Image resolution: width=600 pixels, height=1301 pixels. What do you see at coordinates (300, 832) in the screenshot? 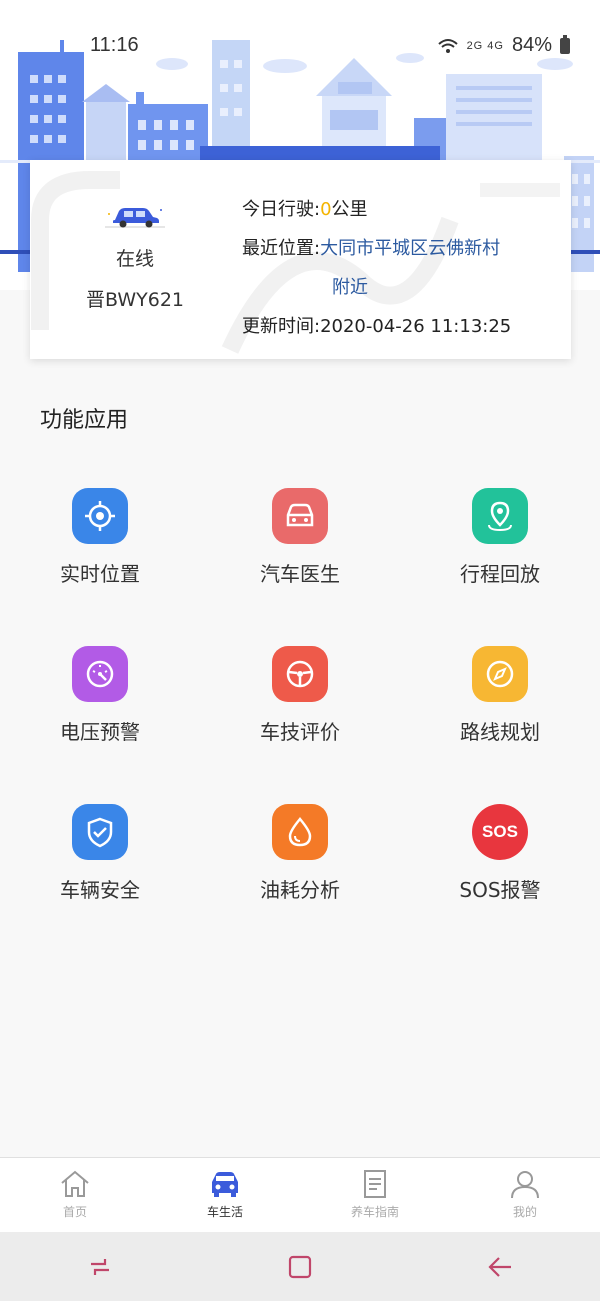
I see `fuel-drop-icon` at bounding box center [300, 832].